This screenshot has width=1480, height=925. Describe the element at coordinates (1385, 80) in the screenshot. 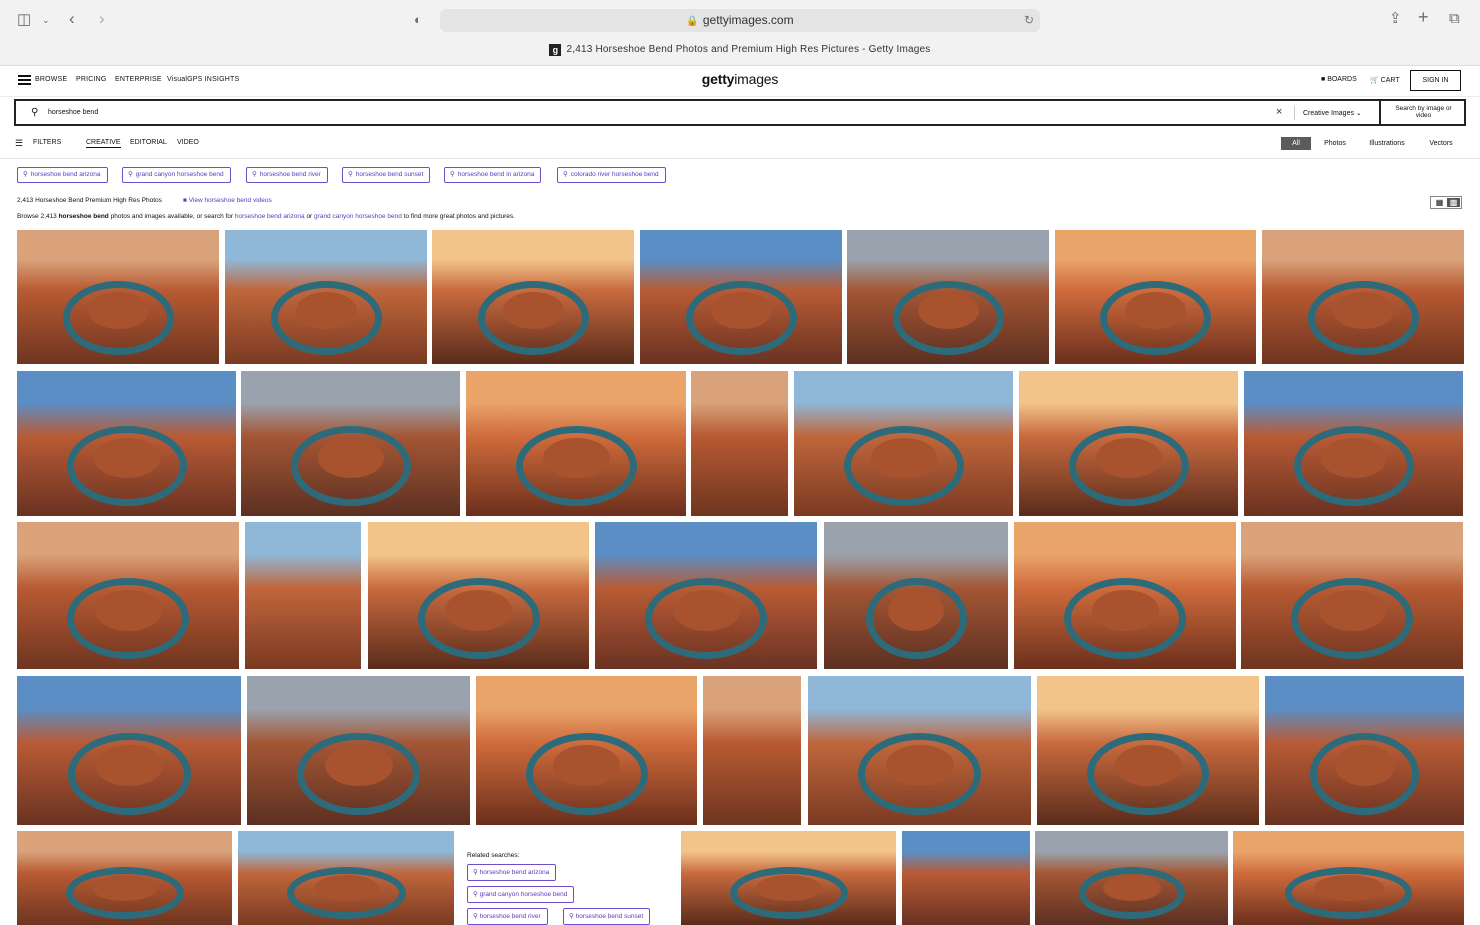

I see `cart-link: 🛒 CART` at that location.